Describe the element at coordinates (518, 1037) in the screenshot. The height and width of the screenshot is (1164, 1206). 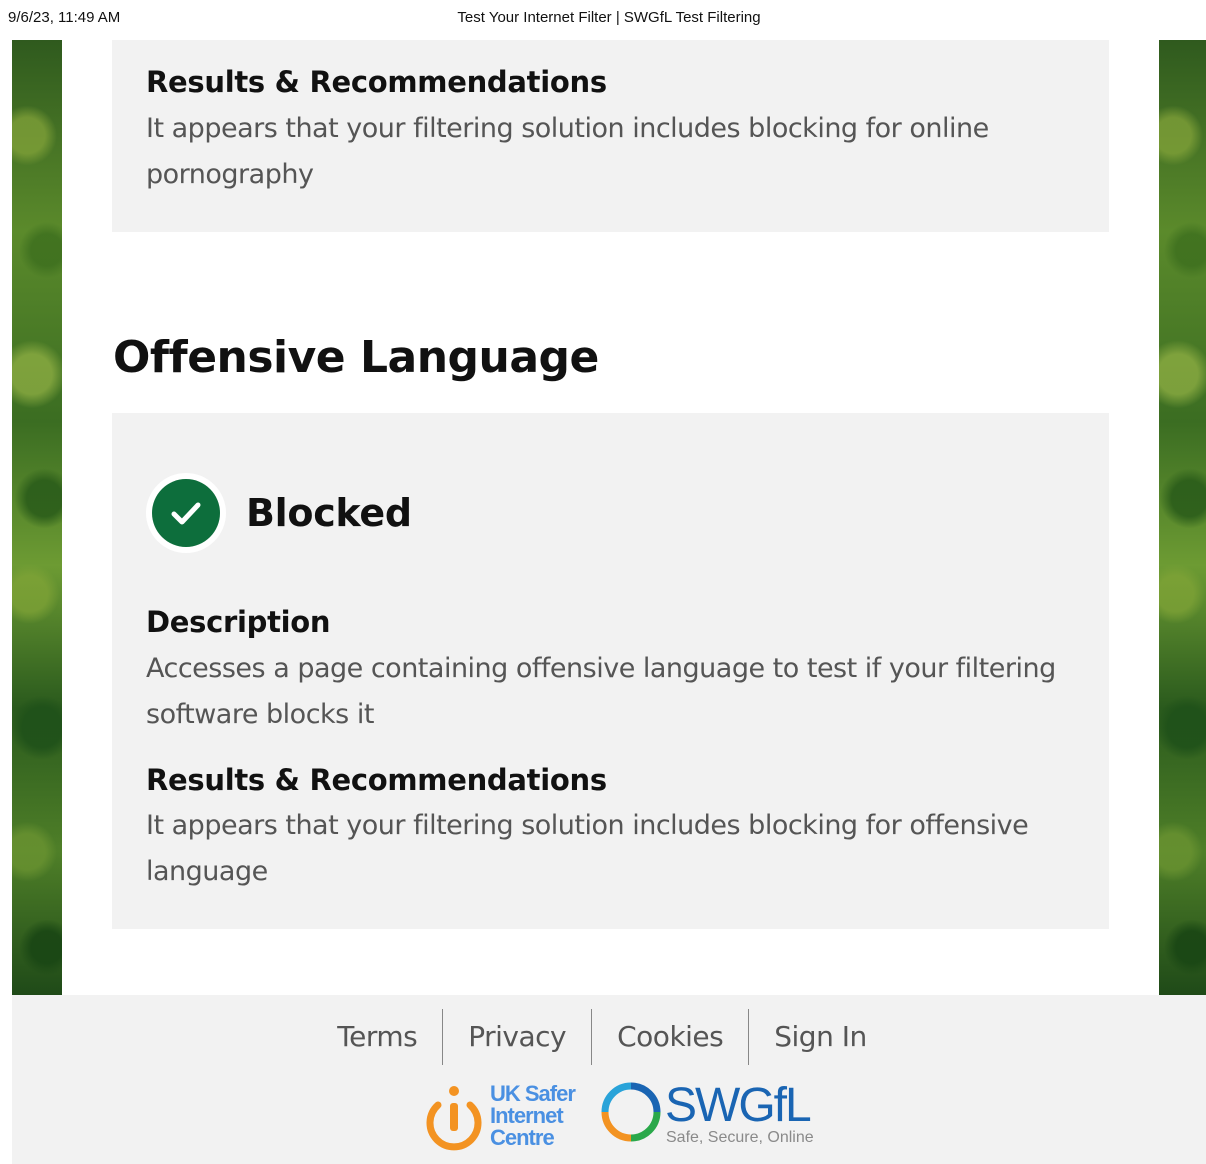
I see `privacy-link: Privacy` at that location.